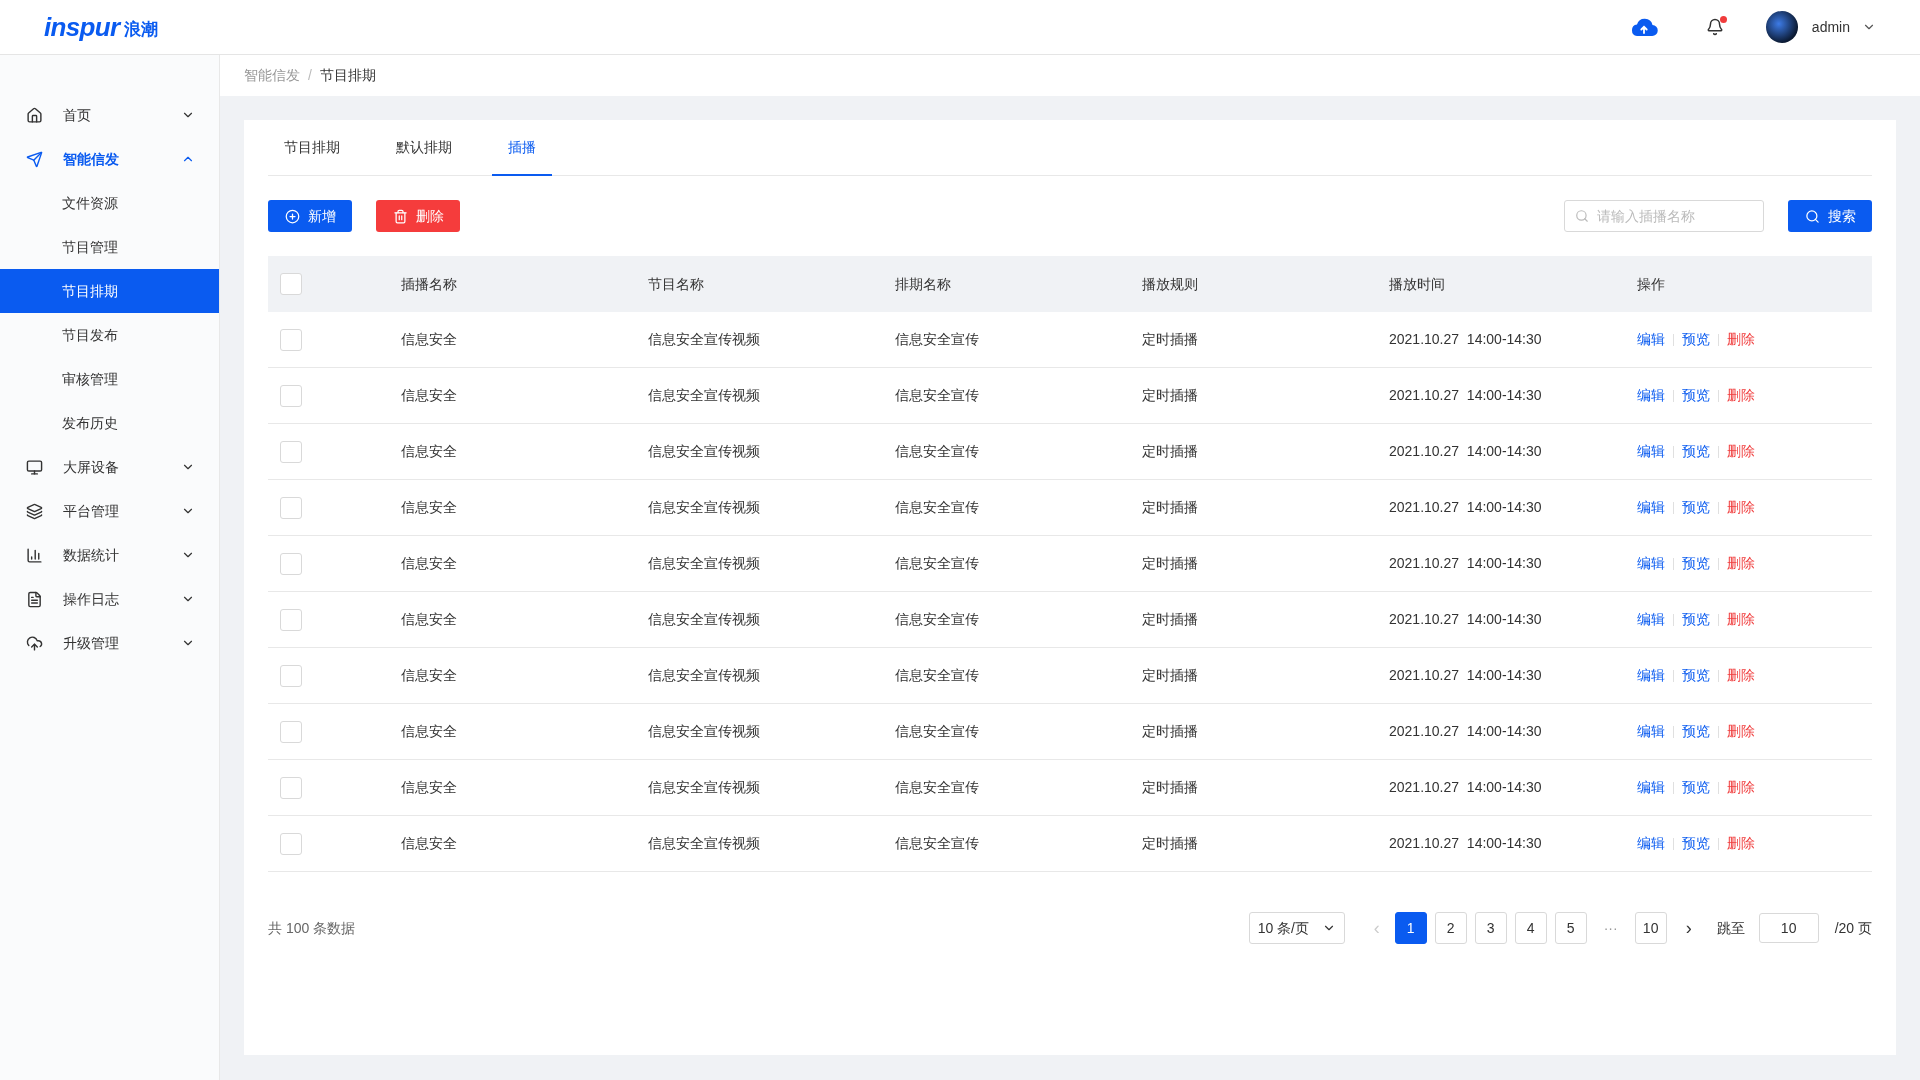  I want to click on search-icon, so click(1812, 216).